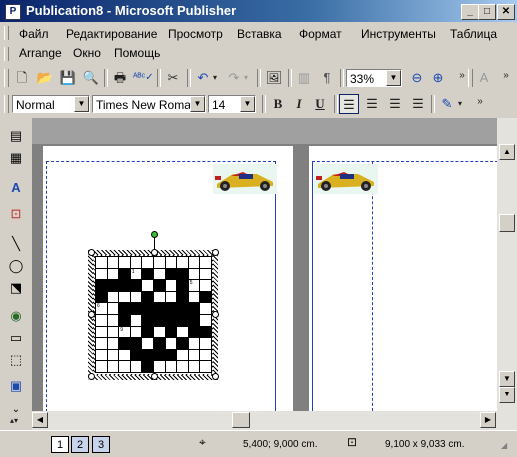 The width and height of the screenshot is (517, 457). I want to click on publisher-app-icon: P, so click(13, 12).